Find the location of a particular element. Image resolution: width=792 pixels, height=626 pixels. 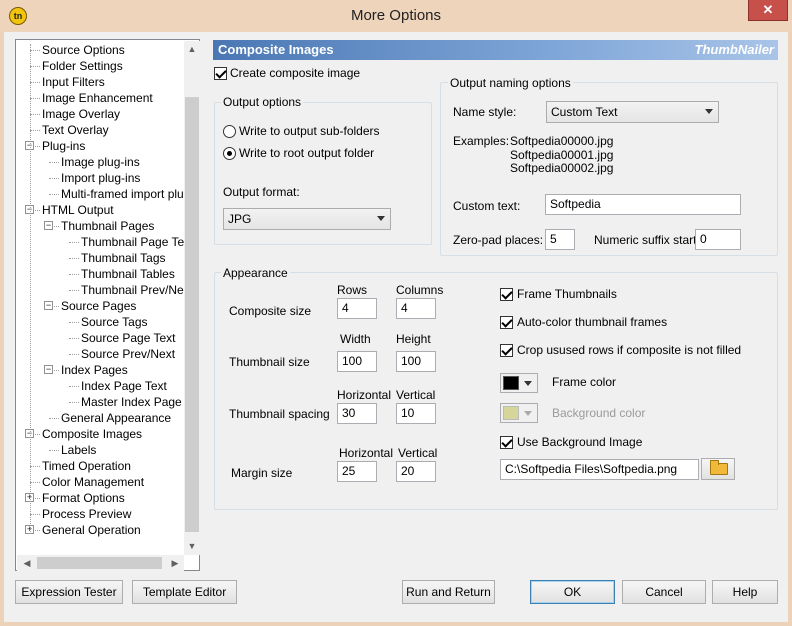

tree-item: Image Enhancement is located at coordinates (97, 98).